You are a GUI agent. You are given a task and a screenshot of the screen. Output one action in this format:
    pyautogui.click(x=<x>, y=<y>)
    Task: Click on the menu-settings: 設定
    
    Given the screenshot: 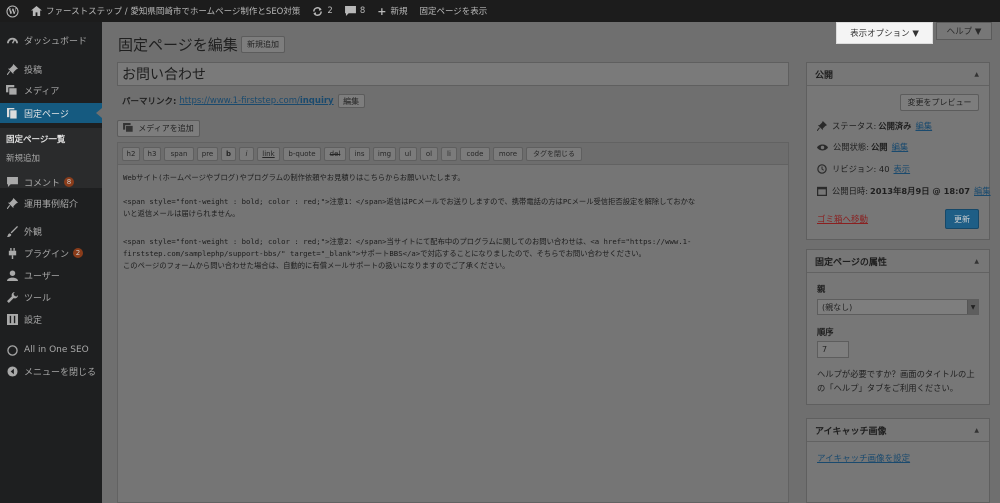 What is the action you would take?
    pyautogui.click(x=51, y=319)
    